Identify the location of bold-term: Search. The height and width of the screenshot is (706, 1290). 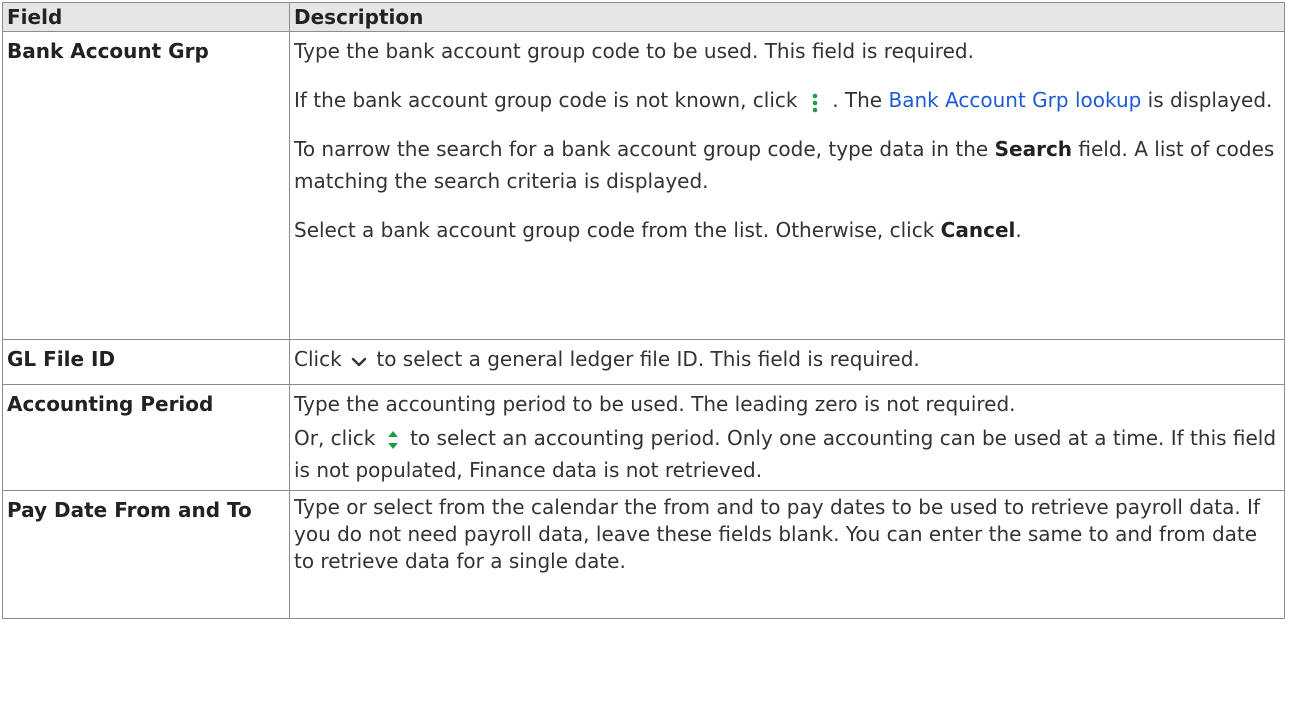
(1033, 149).